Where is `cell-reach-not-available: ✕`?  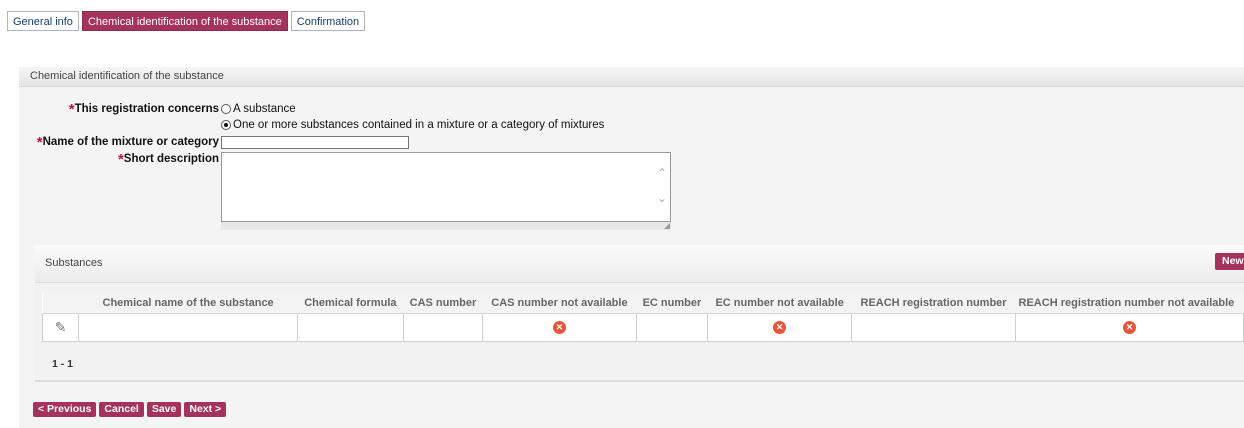 cell-reach-not-available: ✕ is located at coordinates (1129, 327).